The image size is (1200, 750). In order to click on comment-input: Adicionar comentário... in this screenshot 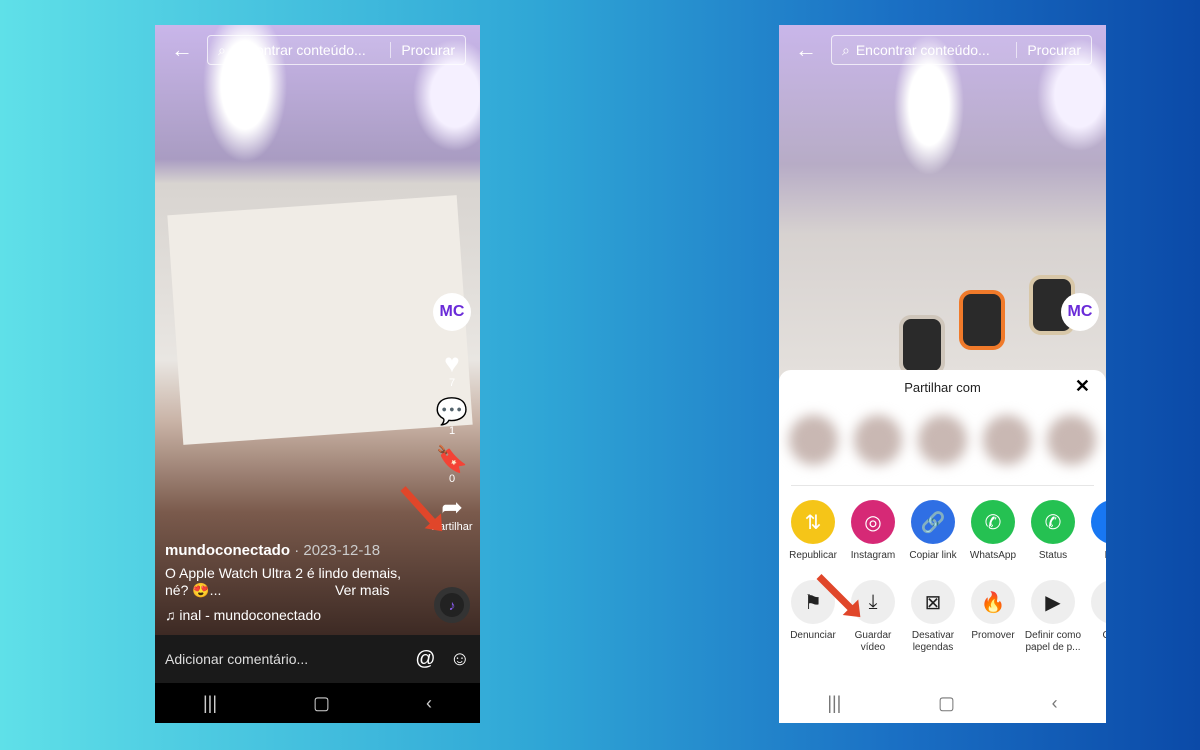, I will do `click(283, 659)`.